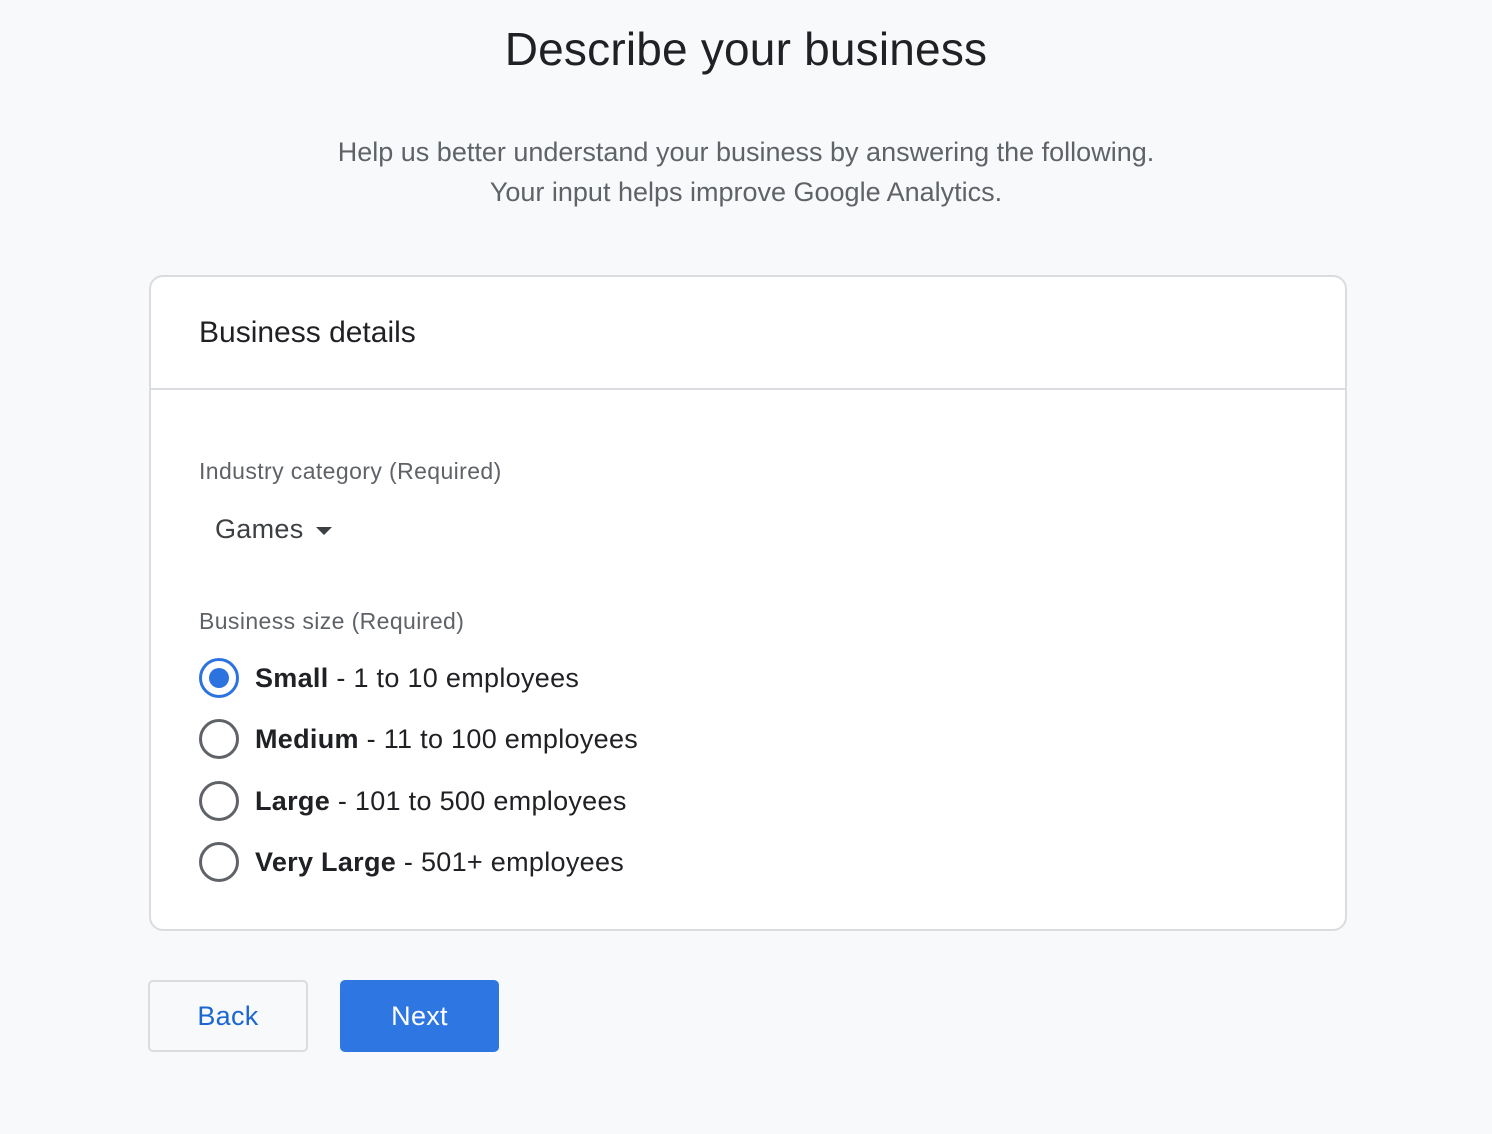 The height and width of the screenshot is (1134, 1492). I want to click on radio-label-very-large: Very Large - 501+ employees, so click(439, 862).